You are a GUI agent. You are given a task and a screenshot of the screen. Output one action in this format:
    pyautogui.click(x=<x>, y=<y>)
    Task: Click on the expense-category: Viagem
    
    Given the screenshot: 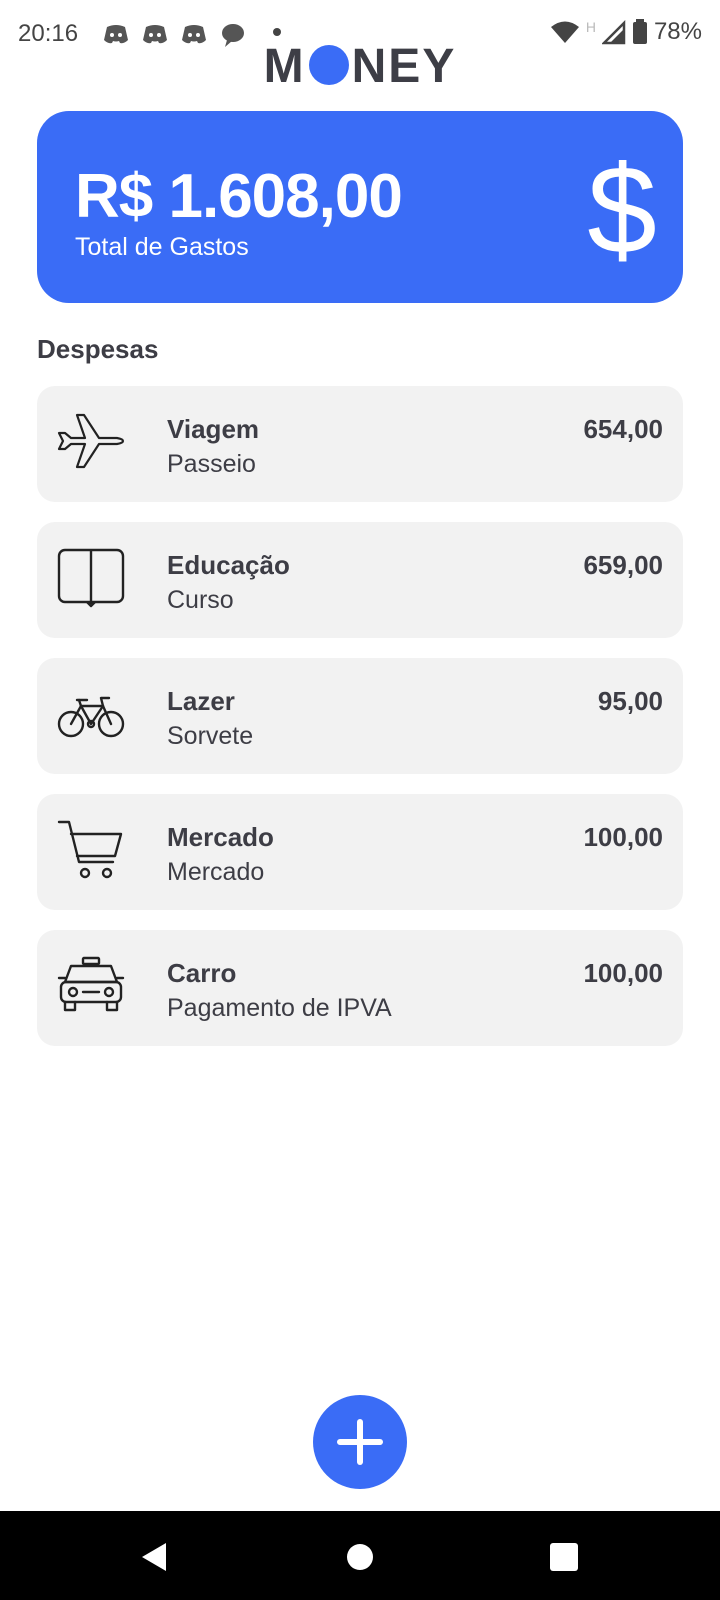 What is the action you would take?
    pyautogui.click(x=213, y=429)
    